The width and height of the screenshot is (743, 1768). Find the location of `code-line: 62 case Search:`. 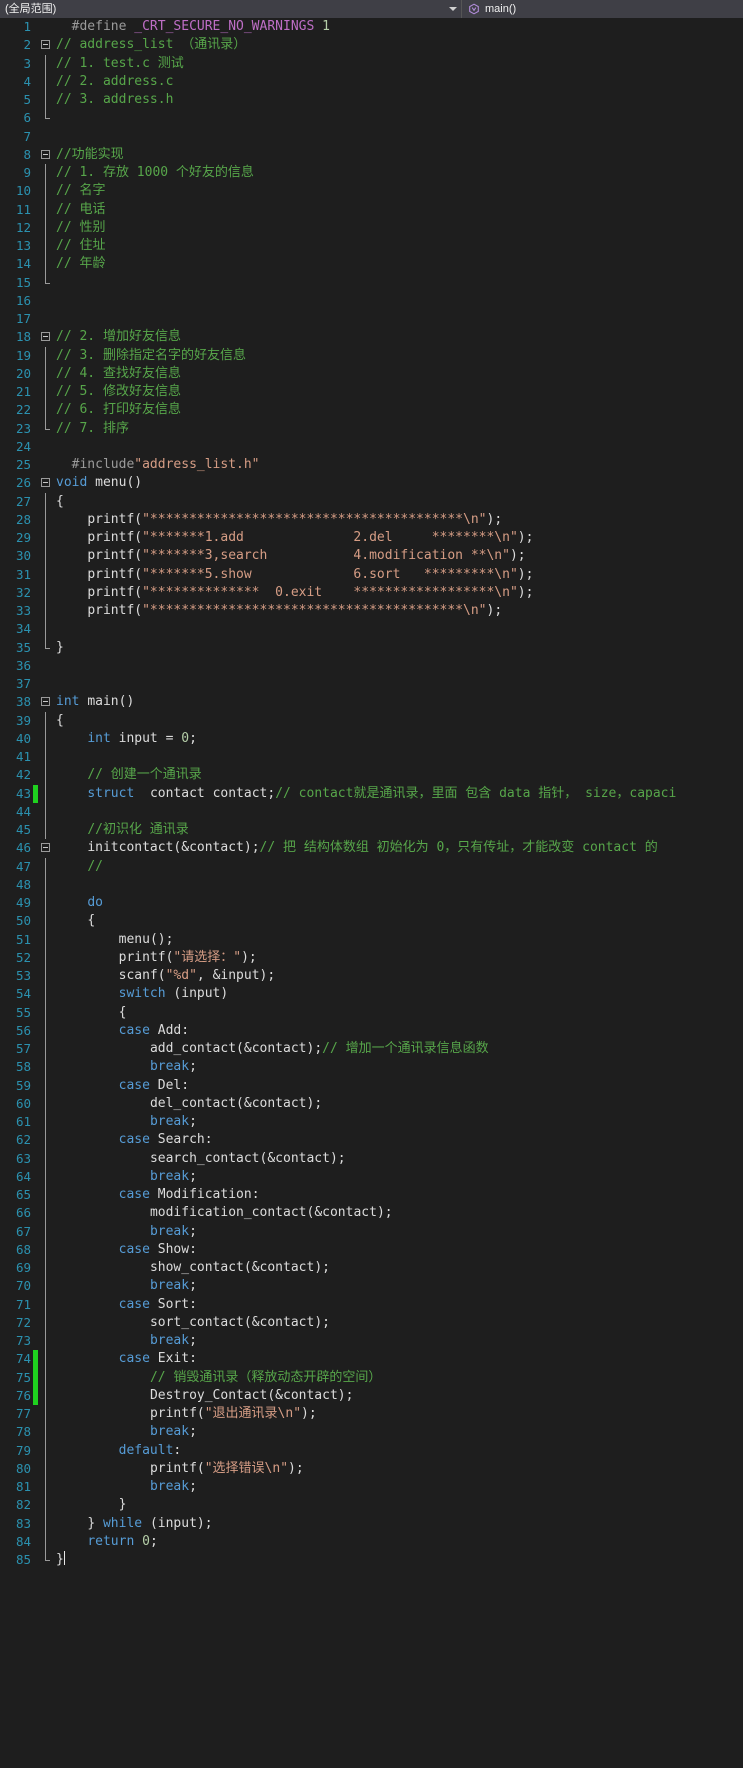

code-line: 62 case Search: is located at coordinates (371, 1140).